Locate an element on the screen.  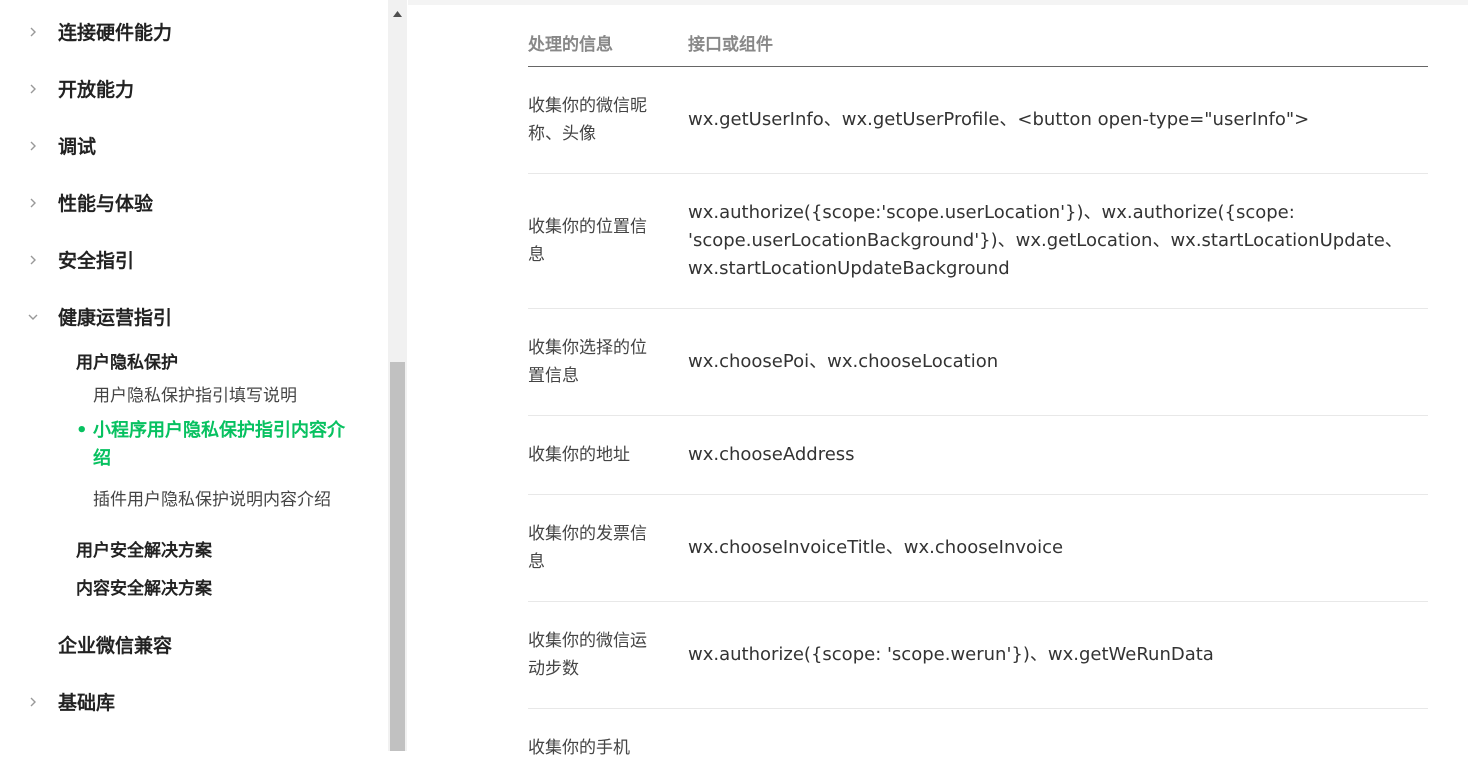
active-label: 小程序用户隐私保护指引内容介绍 is located at coordinates (219, 444).